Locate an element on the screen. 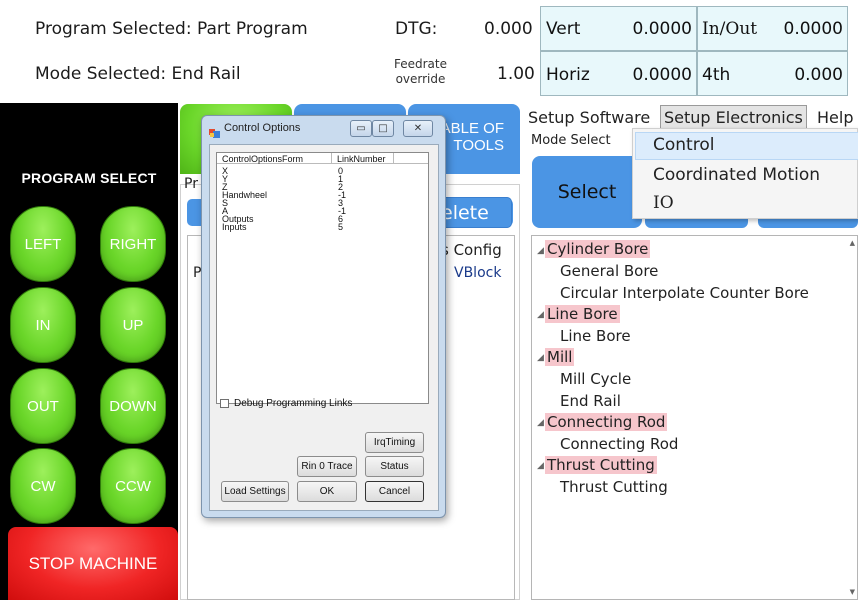  tree-item-cylinder-bore: Cylinder Bore is located at coordinates (598, 249).